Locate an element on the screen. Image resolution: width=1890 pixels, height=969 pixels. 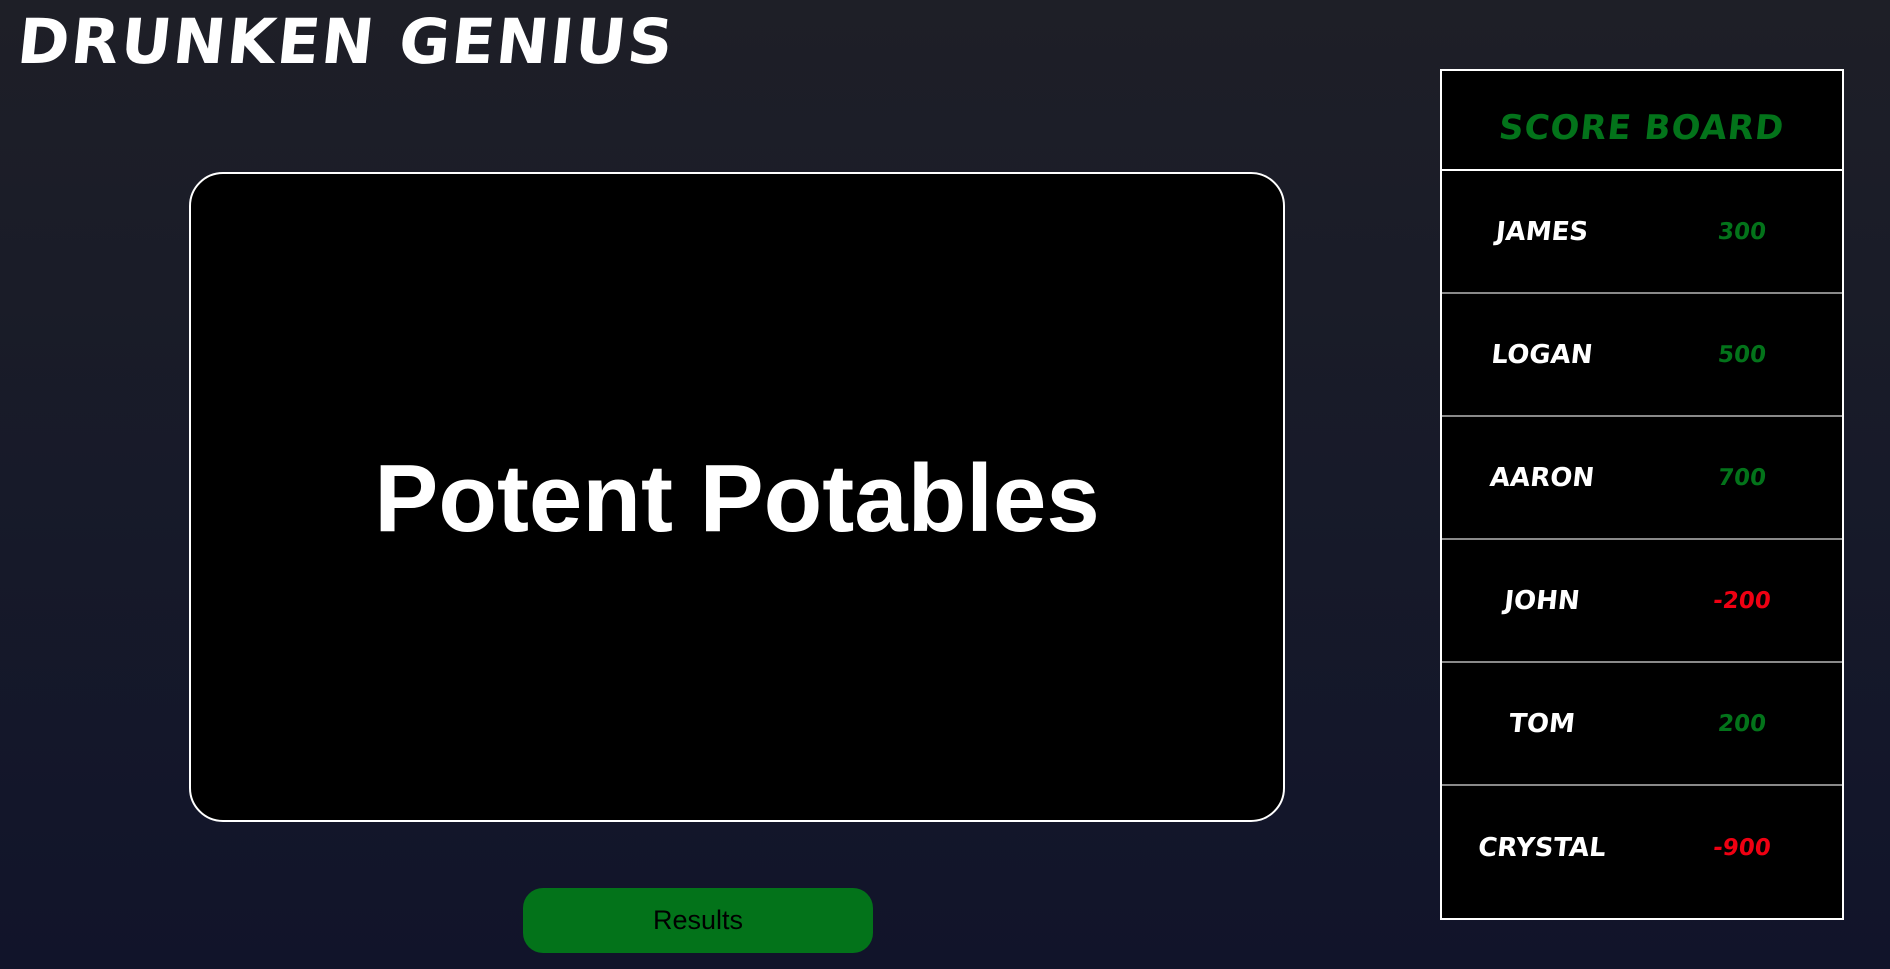
player-name: Crystal is located at coordinates (1542, 847).